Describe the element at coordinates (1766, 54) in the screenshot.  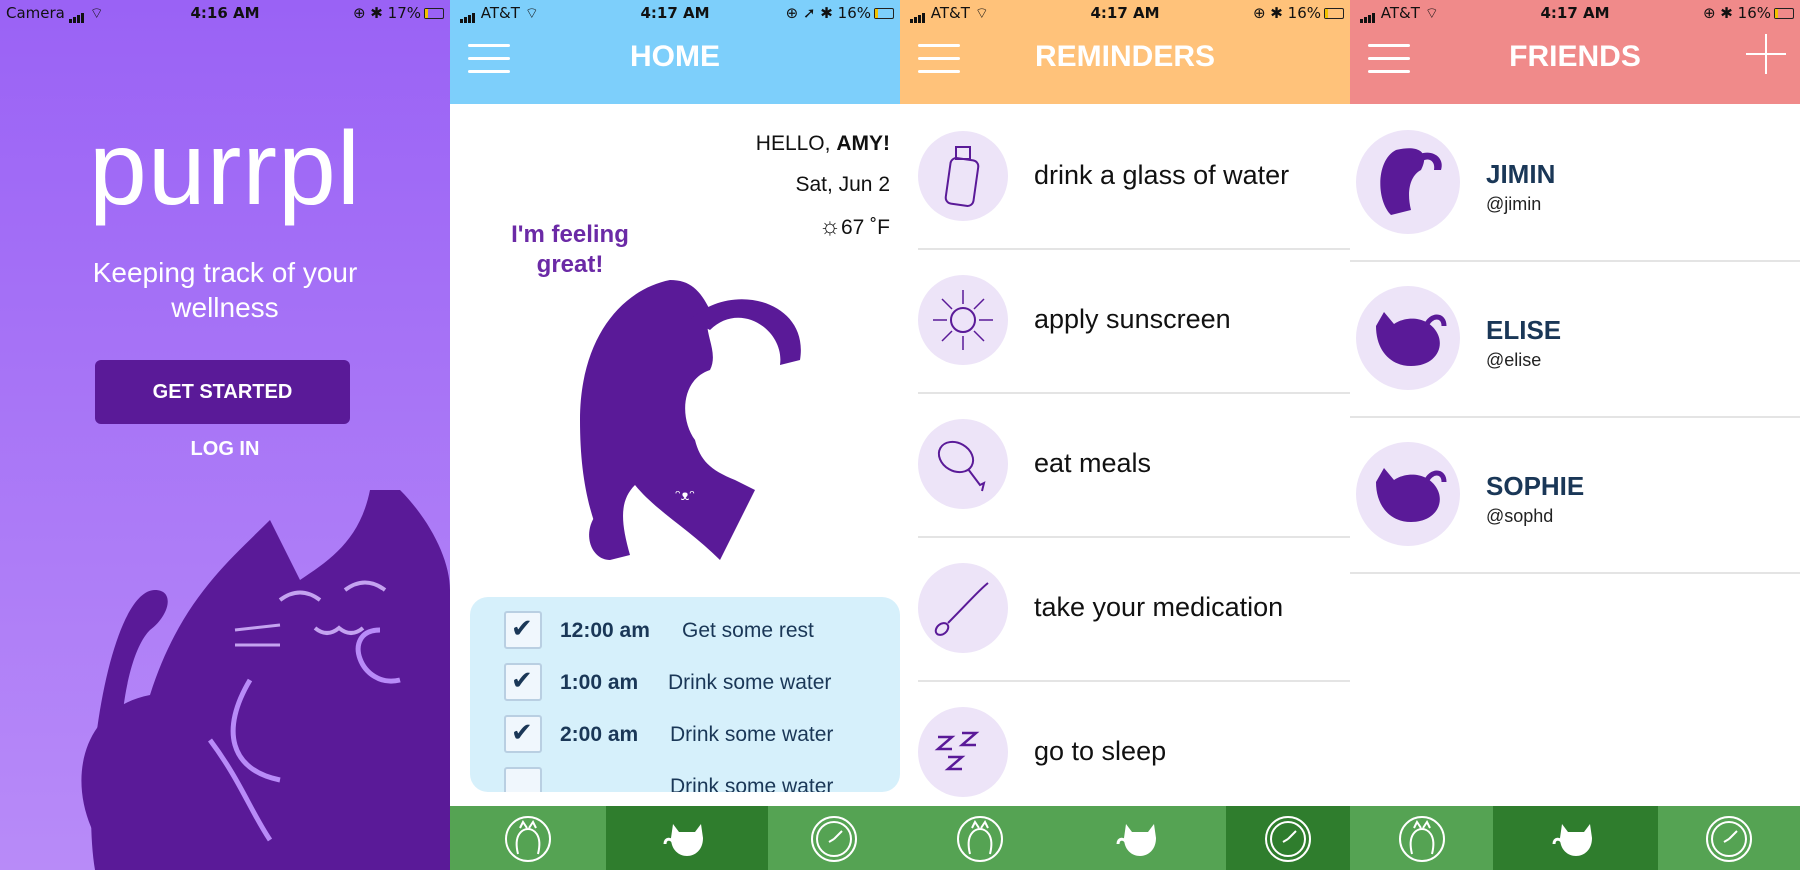
I see `add-friend-icon` at that location.